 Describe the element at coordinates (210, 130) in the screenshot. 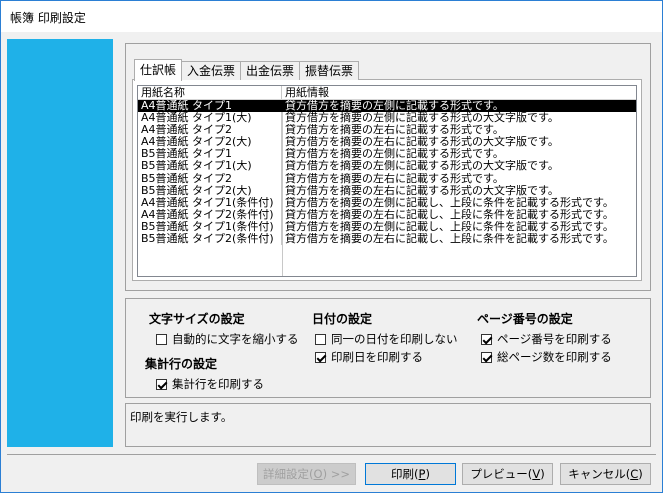

I see `paper-name-cell: A4普通紙 タイプ2` at that location.